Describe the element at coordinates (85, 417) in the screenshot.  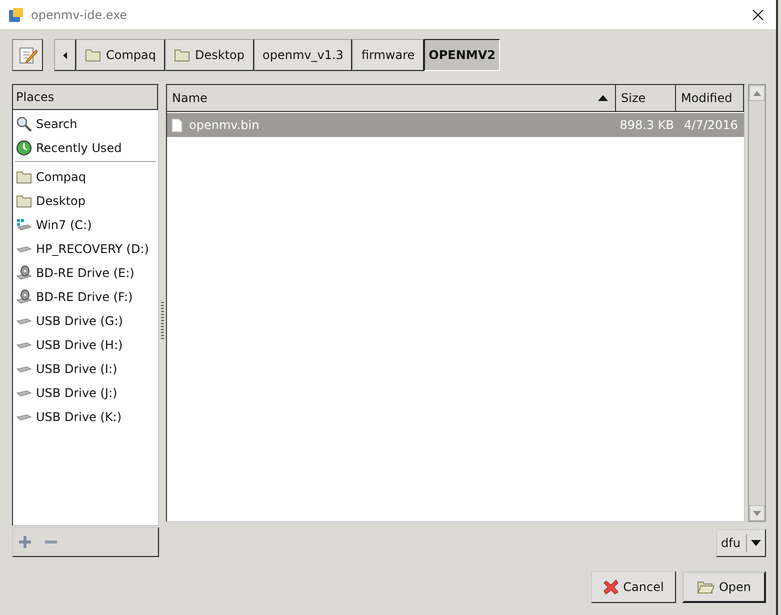
I see `sidebar-item: USB Drive (K:)` at that location.